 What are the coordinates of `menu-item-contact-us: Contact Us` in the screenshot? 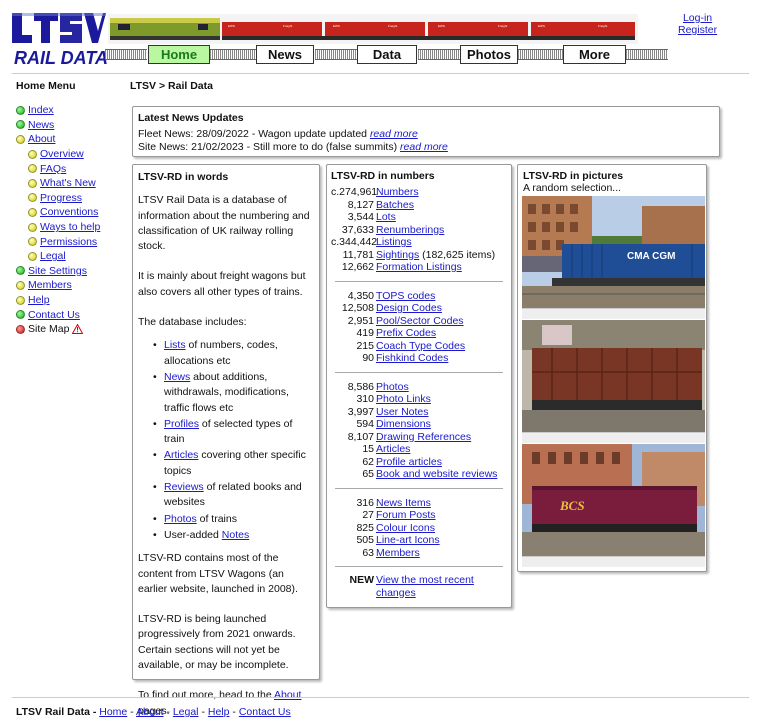 It's located at (71, 314).